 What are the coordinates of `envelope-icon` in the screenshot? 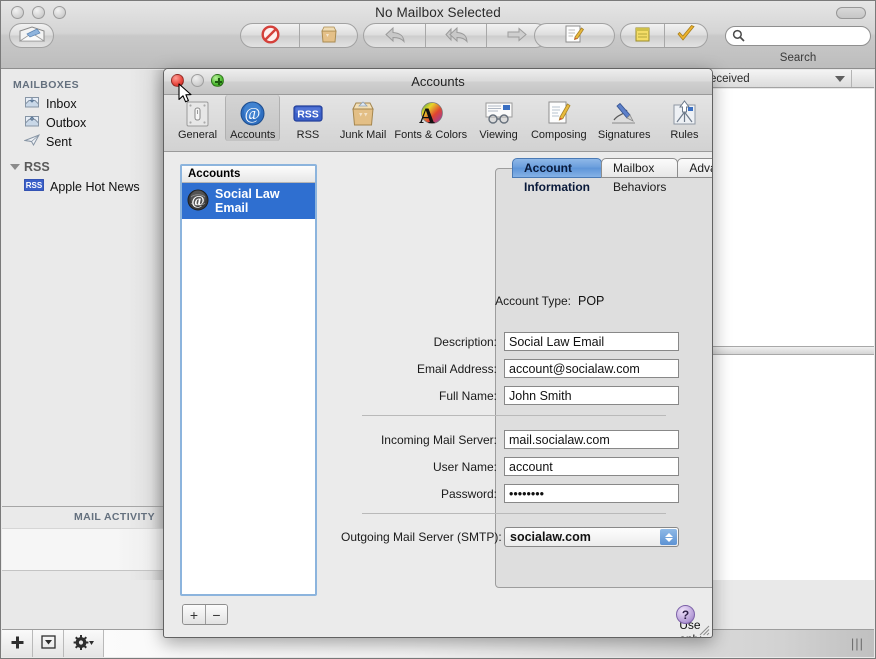 It's located at (31, 35).